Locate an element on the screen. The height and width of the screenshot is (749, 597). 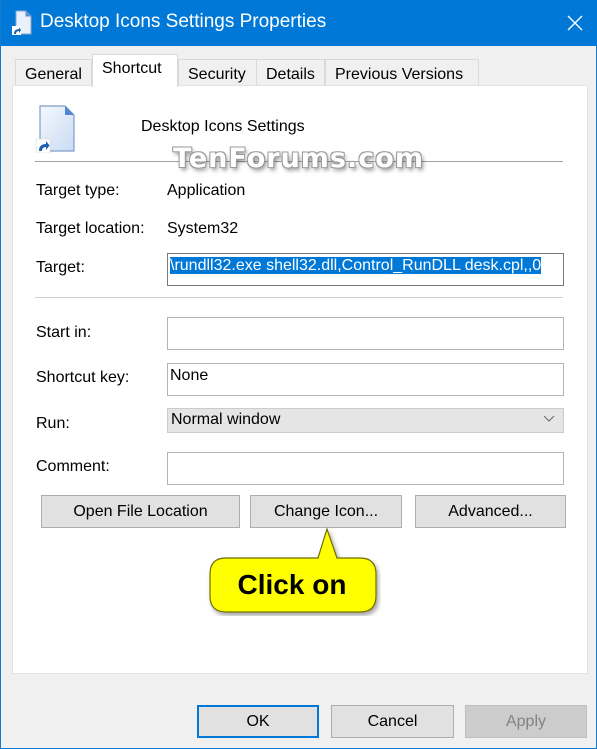
close-button is located at coordinates (574, 23).